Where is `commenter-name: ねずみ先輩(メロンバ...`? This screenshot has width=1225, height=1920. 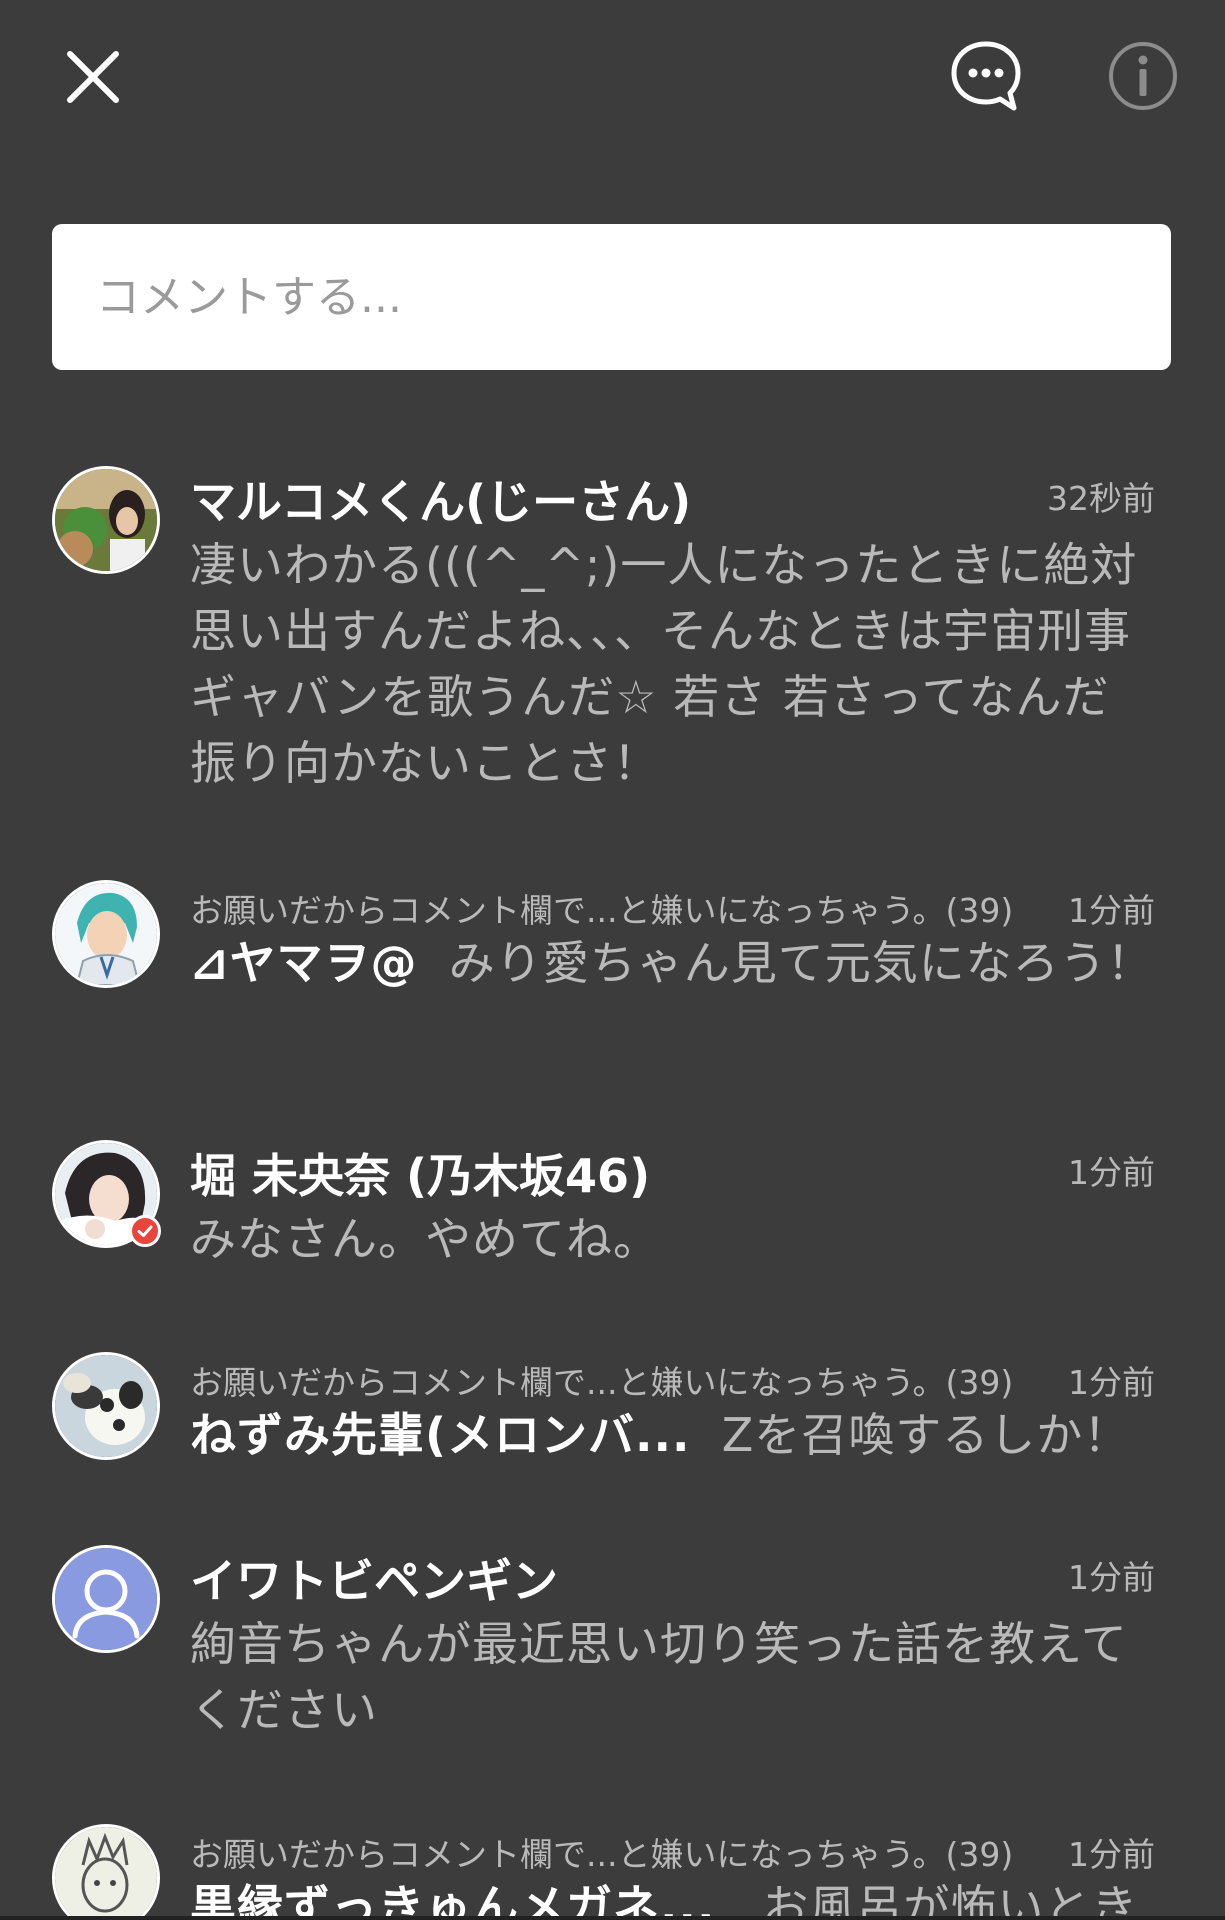 commenter-name: ねずみ先輩(メロンバ... is located at coordinates (440, 1435).